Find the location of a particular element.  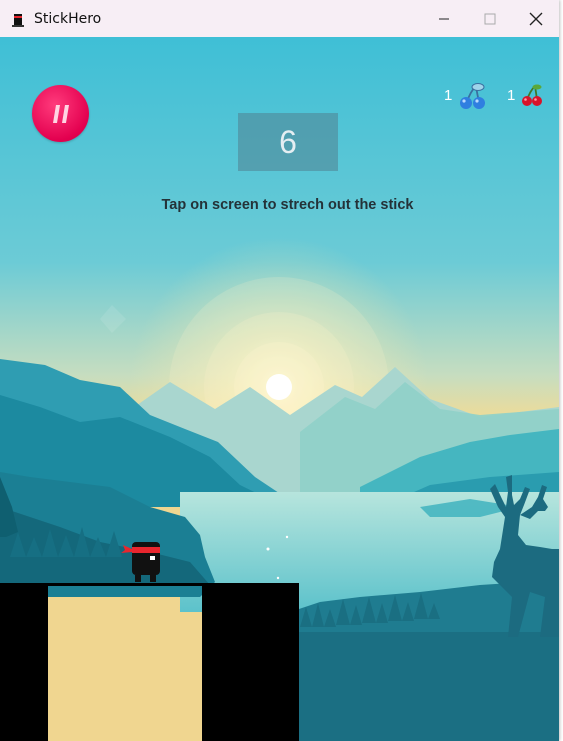

window-title: StickHero is located at coordinates (68, 18).